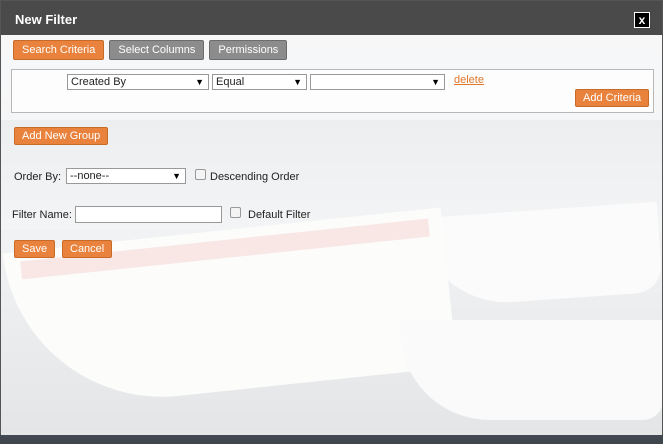 This screenshot has height=444, width=663. I want to click on descending-order-label: Descending Order, so click(255, 177).